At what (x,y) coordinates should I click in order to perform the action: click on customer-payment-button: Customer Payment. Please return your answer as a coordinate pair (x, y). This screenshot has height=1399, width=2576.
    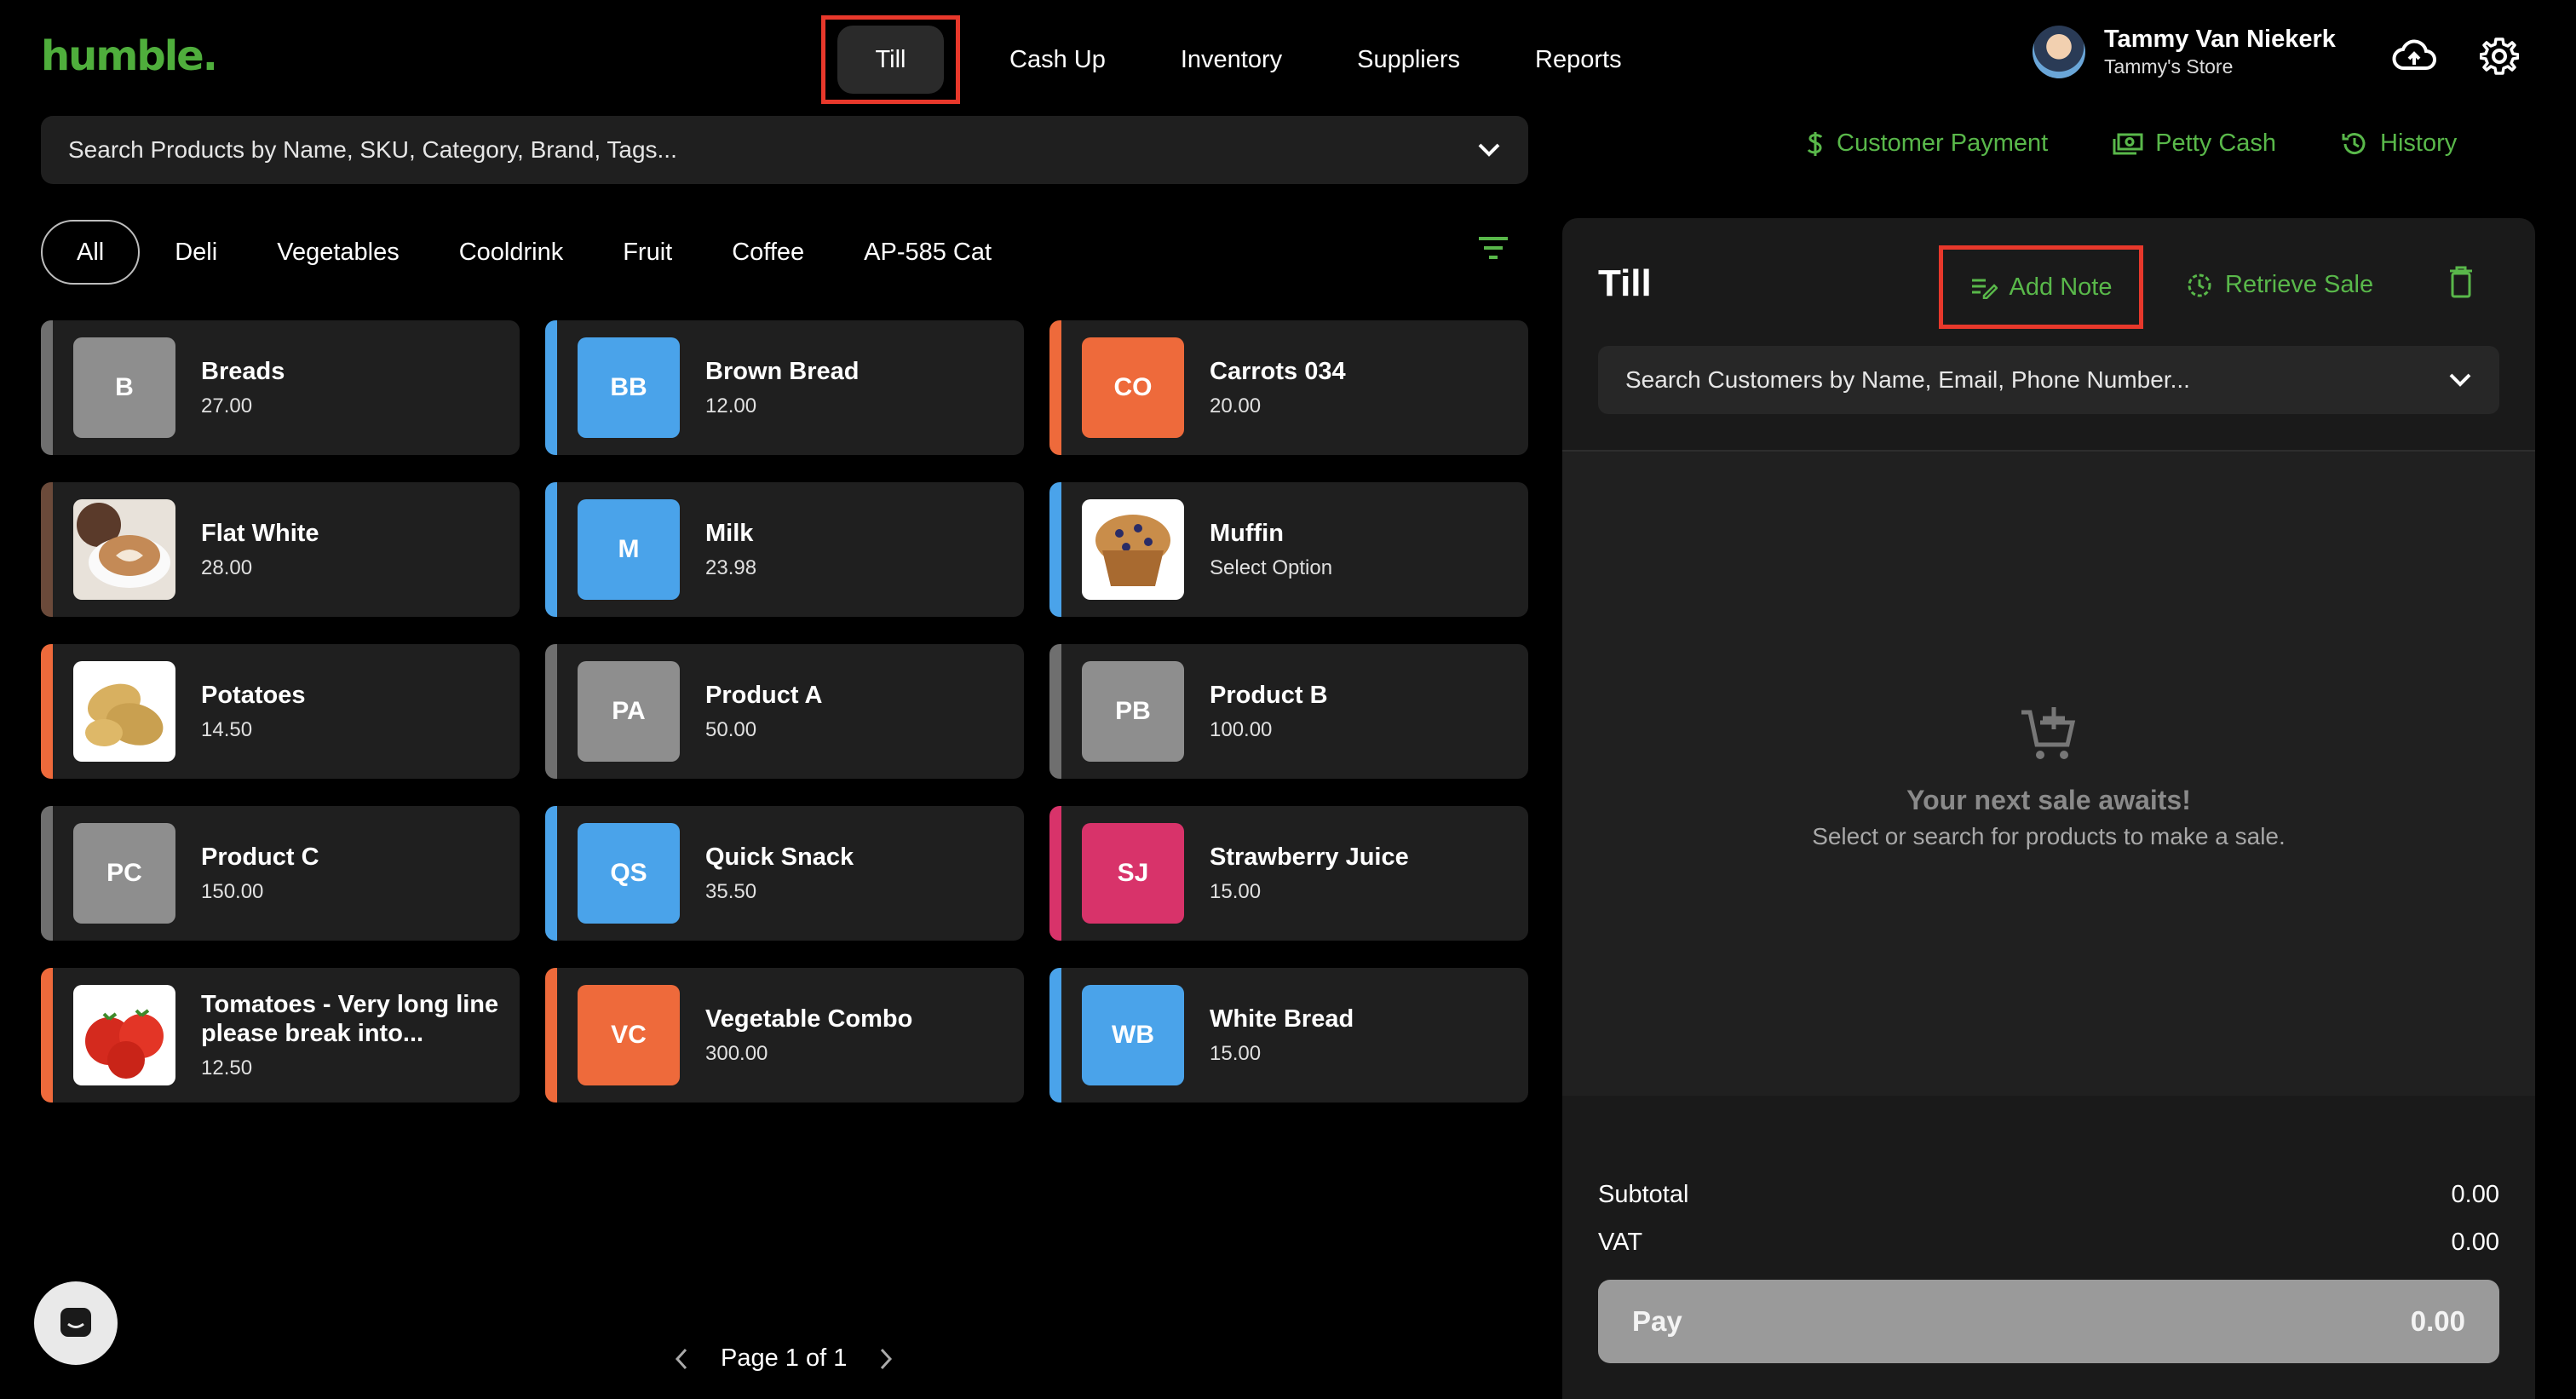
    Looking at the image, I should click on (1927, 144).